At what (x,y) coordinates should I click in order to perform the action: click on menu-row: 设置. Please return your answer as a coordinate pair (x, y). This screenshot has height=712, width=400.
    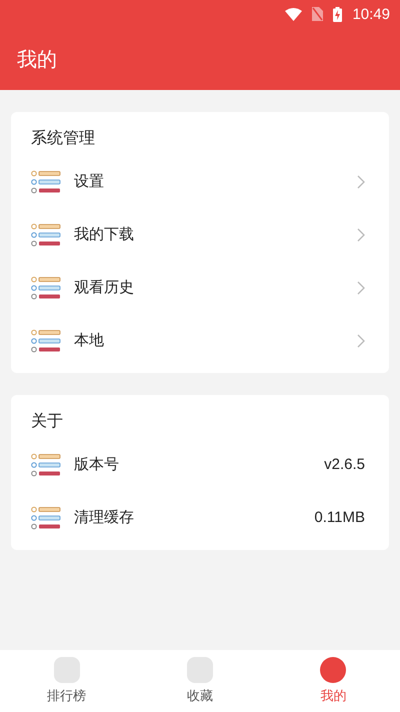
    Looking at the image, I should click on (200, 181).